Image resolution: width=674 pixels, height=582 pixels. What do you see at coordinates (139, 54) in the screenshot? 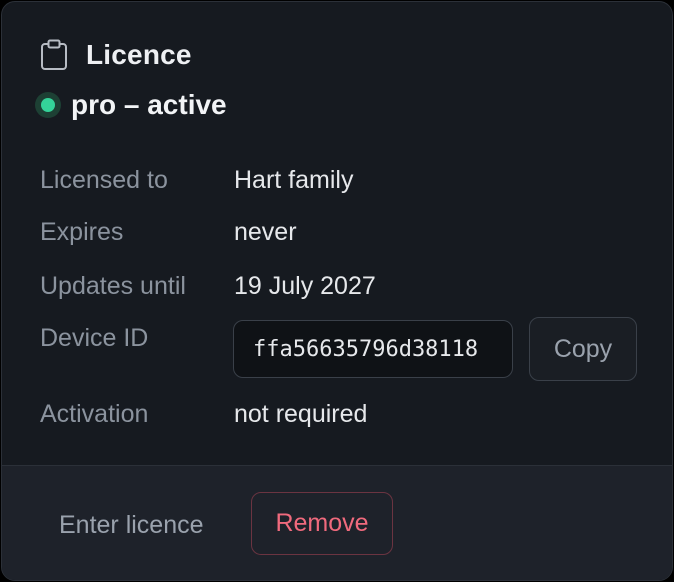
I see `licence-title: Licence` at bounding box center [139, 54].